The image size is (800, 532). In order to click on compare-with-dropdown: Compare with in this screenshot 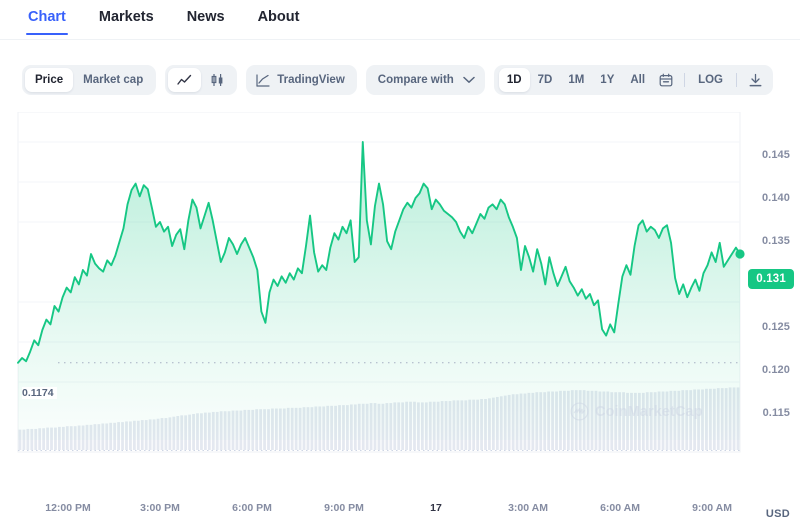, I will do `click(425, 80)`.